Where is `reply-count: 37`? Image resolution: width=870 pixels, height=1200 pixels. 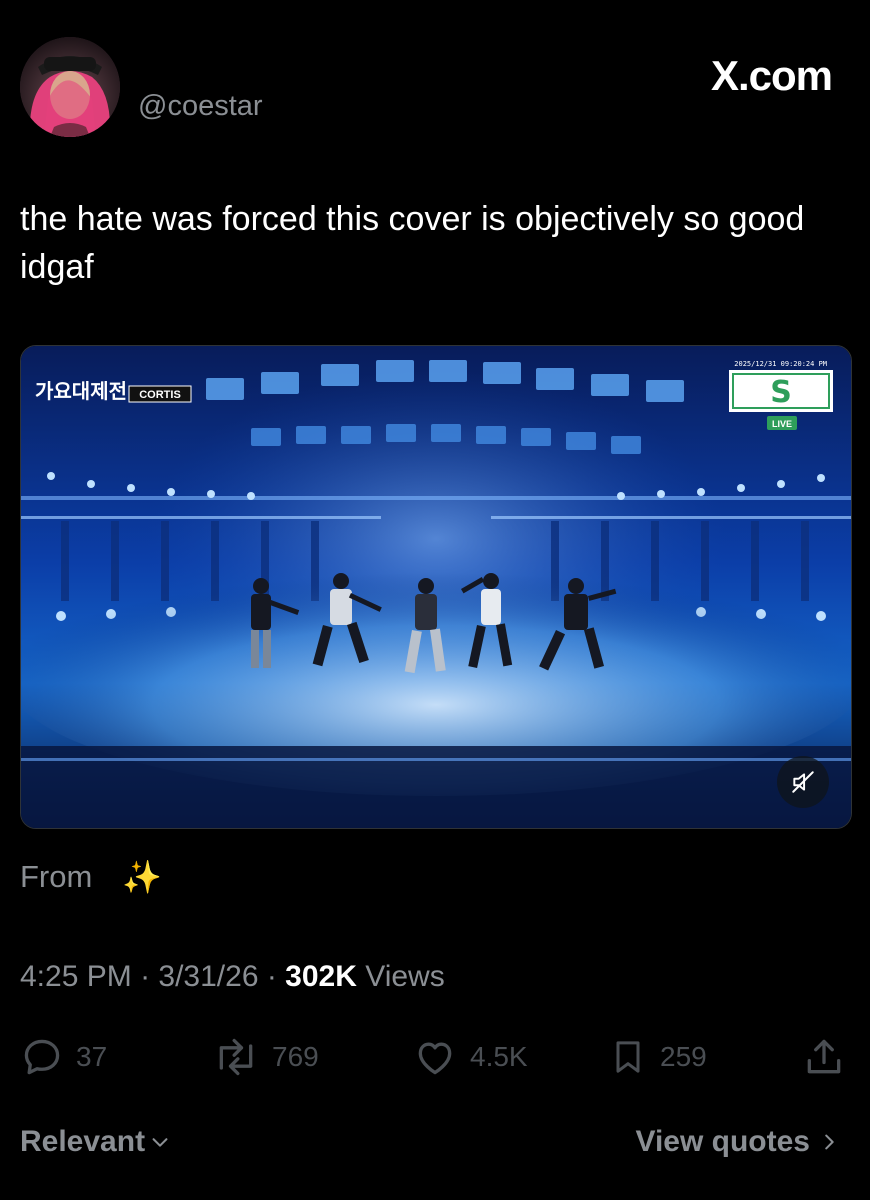 reply-count: 37 is located at coordinates (92, 1056).